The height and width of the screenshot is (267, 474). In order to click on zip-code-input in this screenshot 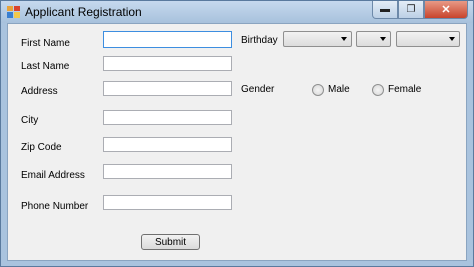, I will do `click(167, 144)`.